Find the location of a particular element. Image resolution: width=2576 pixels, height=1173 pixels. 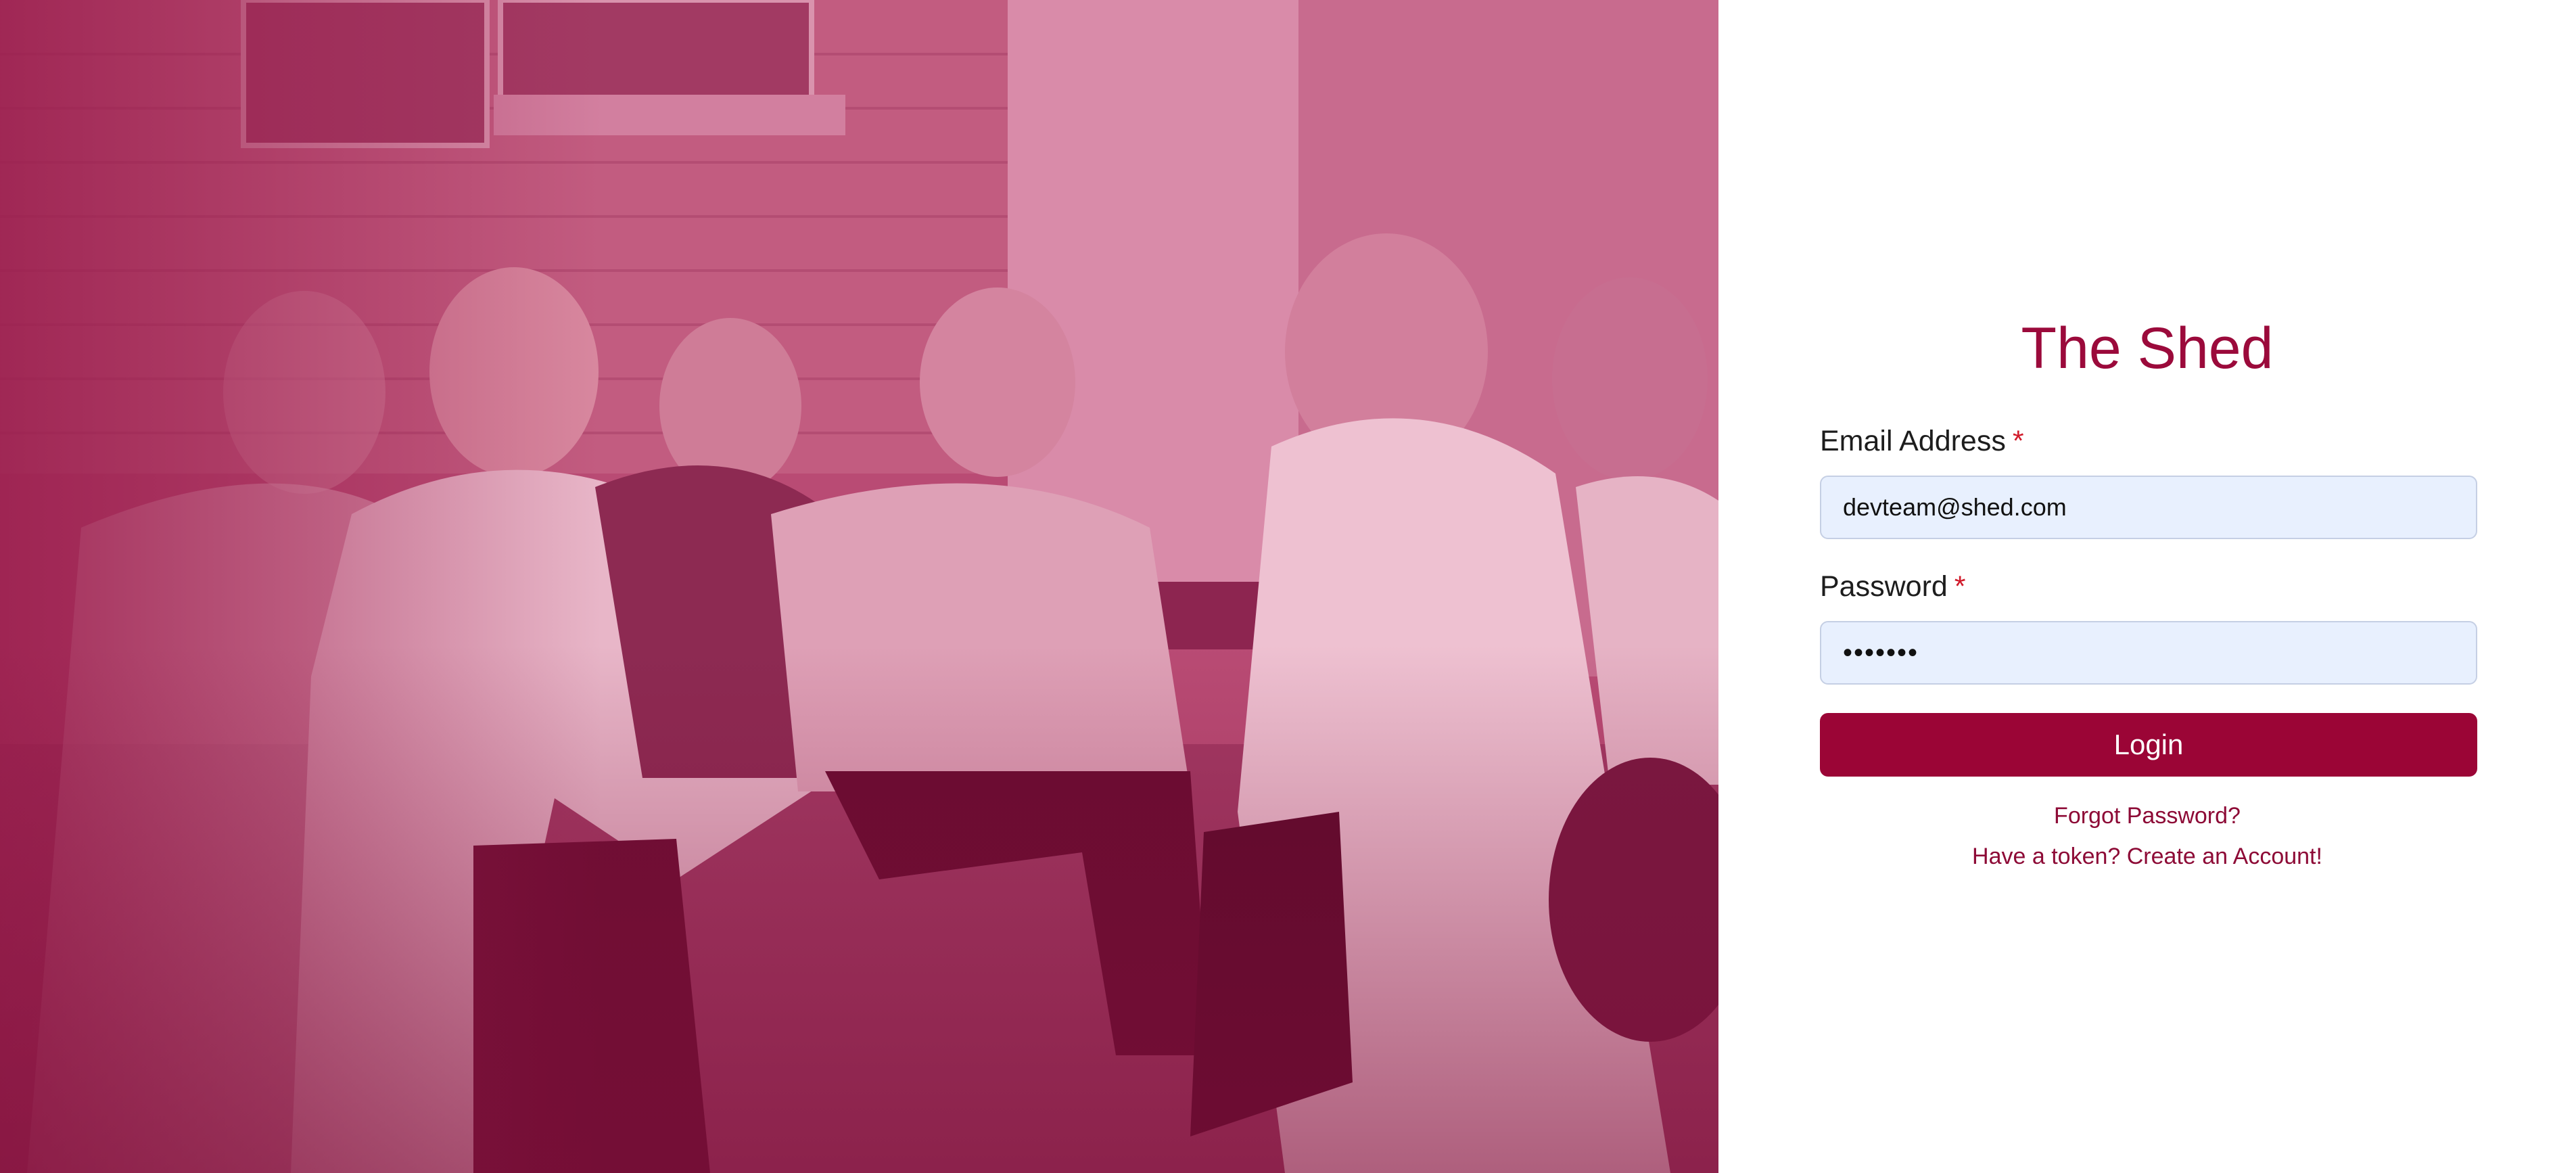

email-required-mark: * is located at coordinates (2018, 441).